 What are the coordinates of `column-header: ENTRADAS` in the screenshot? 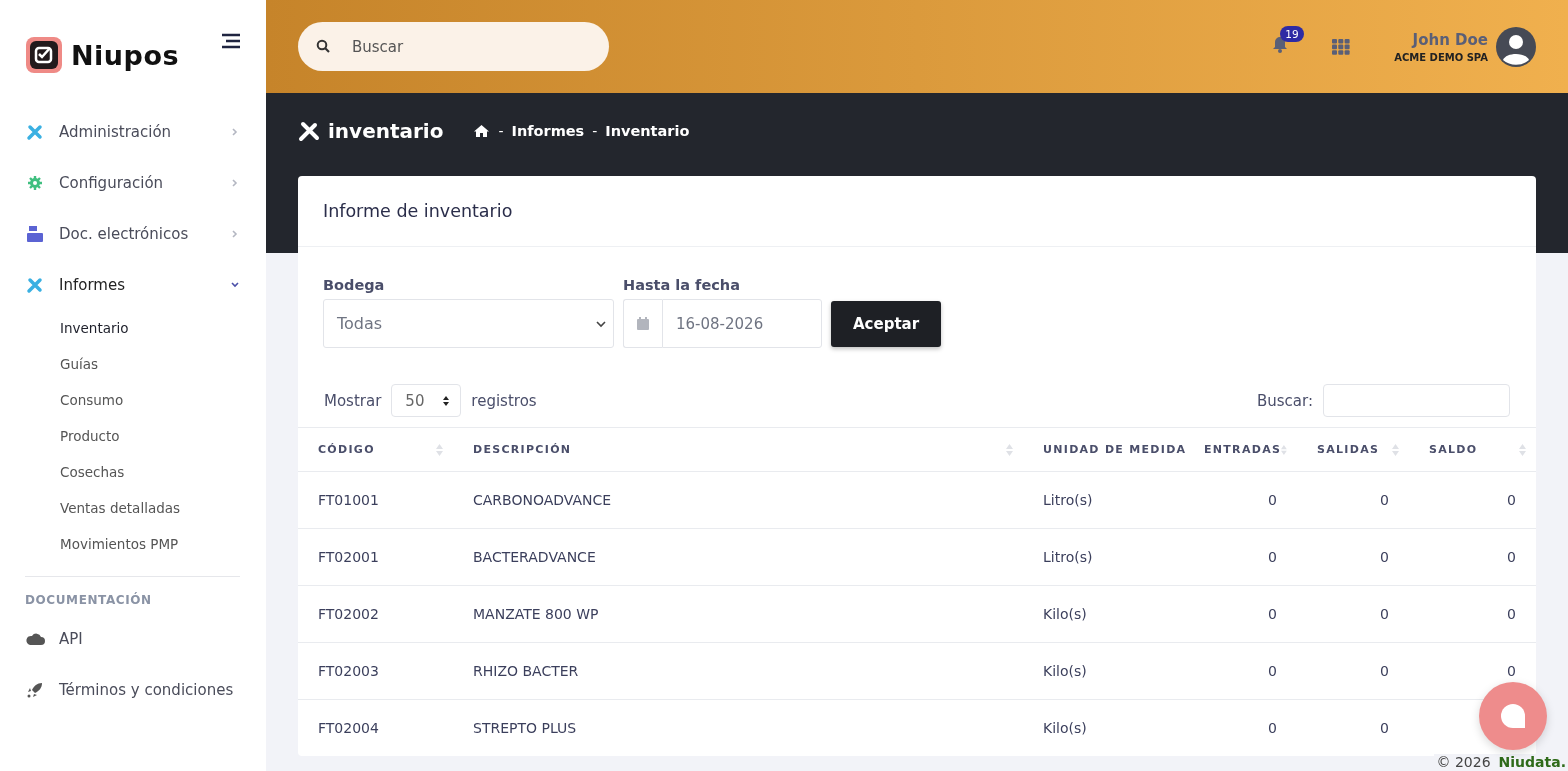 It's located at (1240, 449).